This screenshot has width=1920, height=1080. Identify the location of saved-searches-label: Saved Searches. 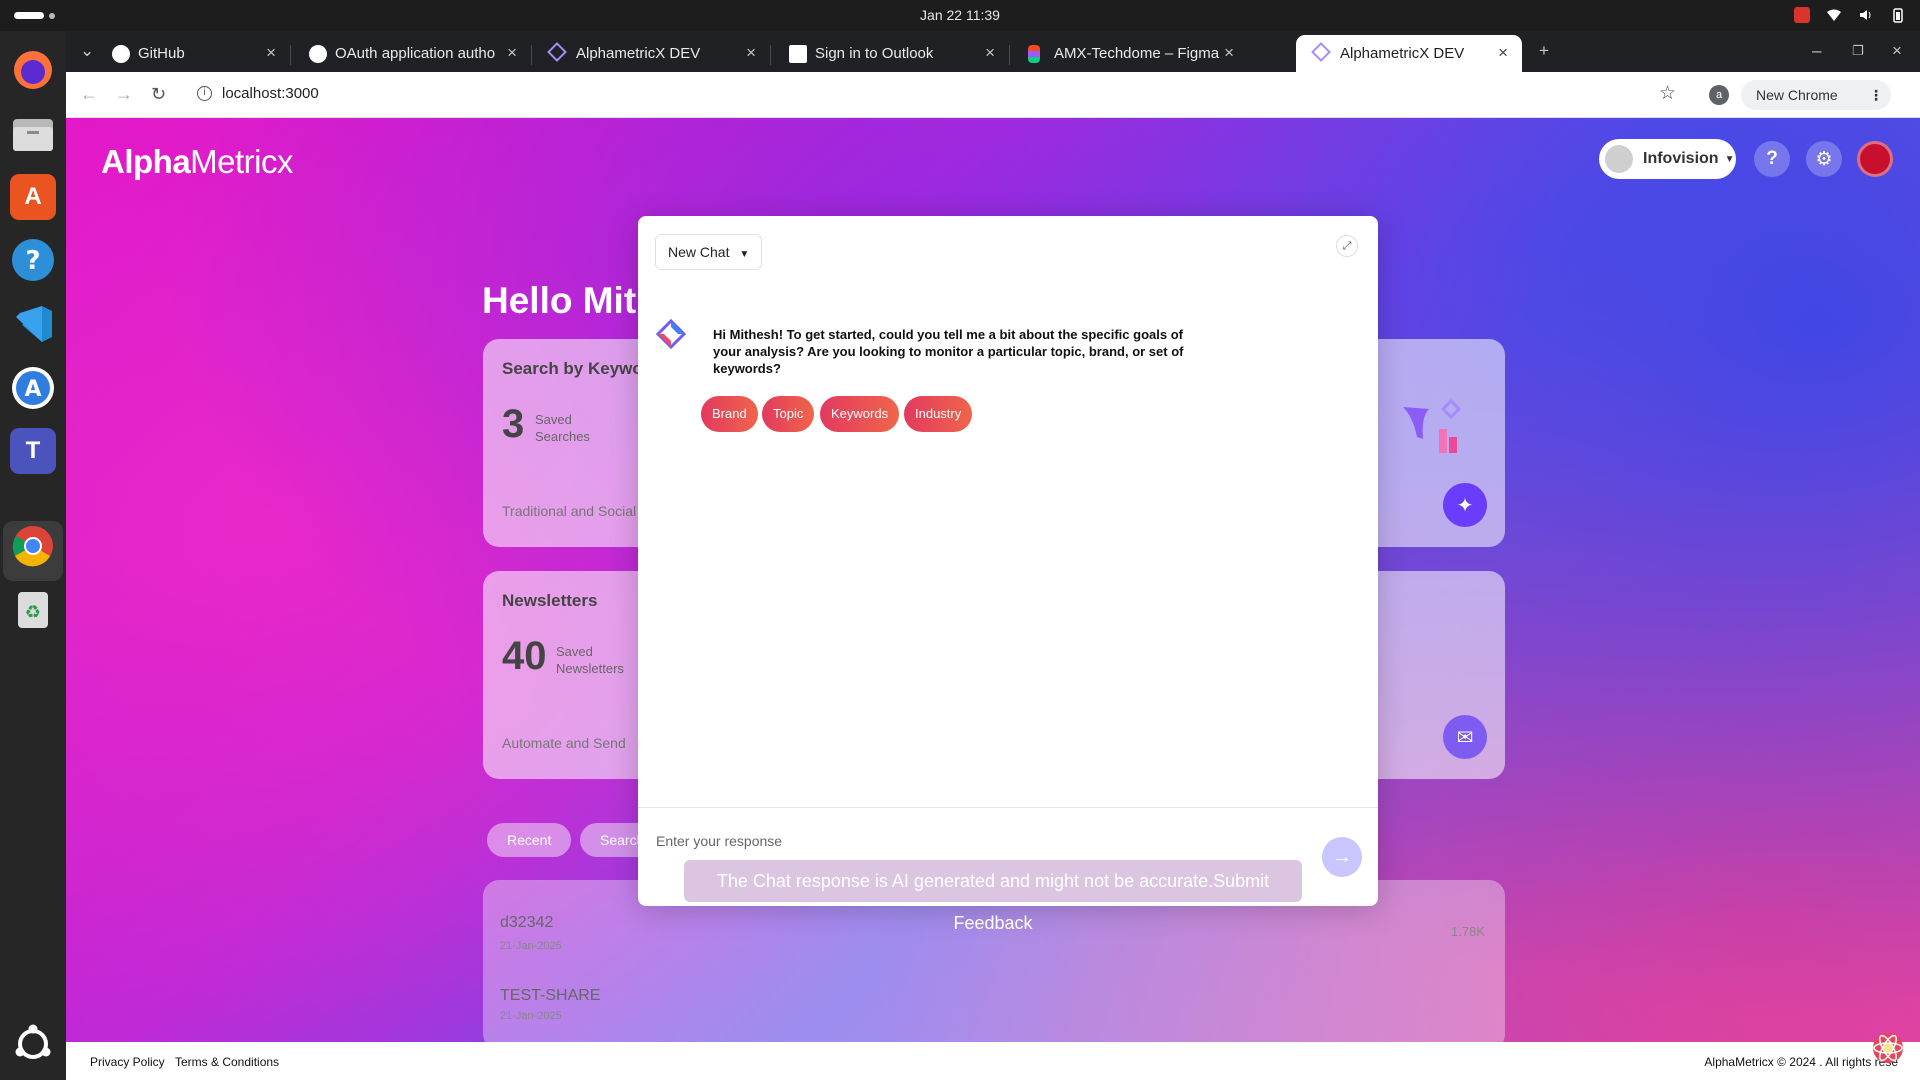
(562, 428).